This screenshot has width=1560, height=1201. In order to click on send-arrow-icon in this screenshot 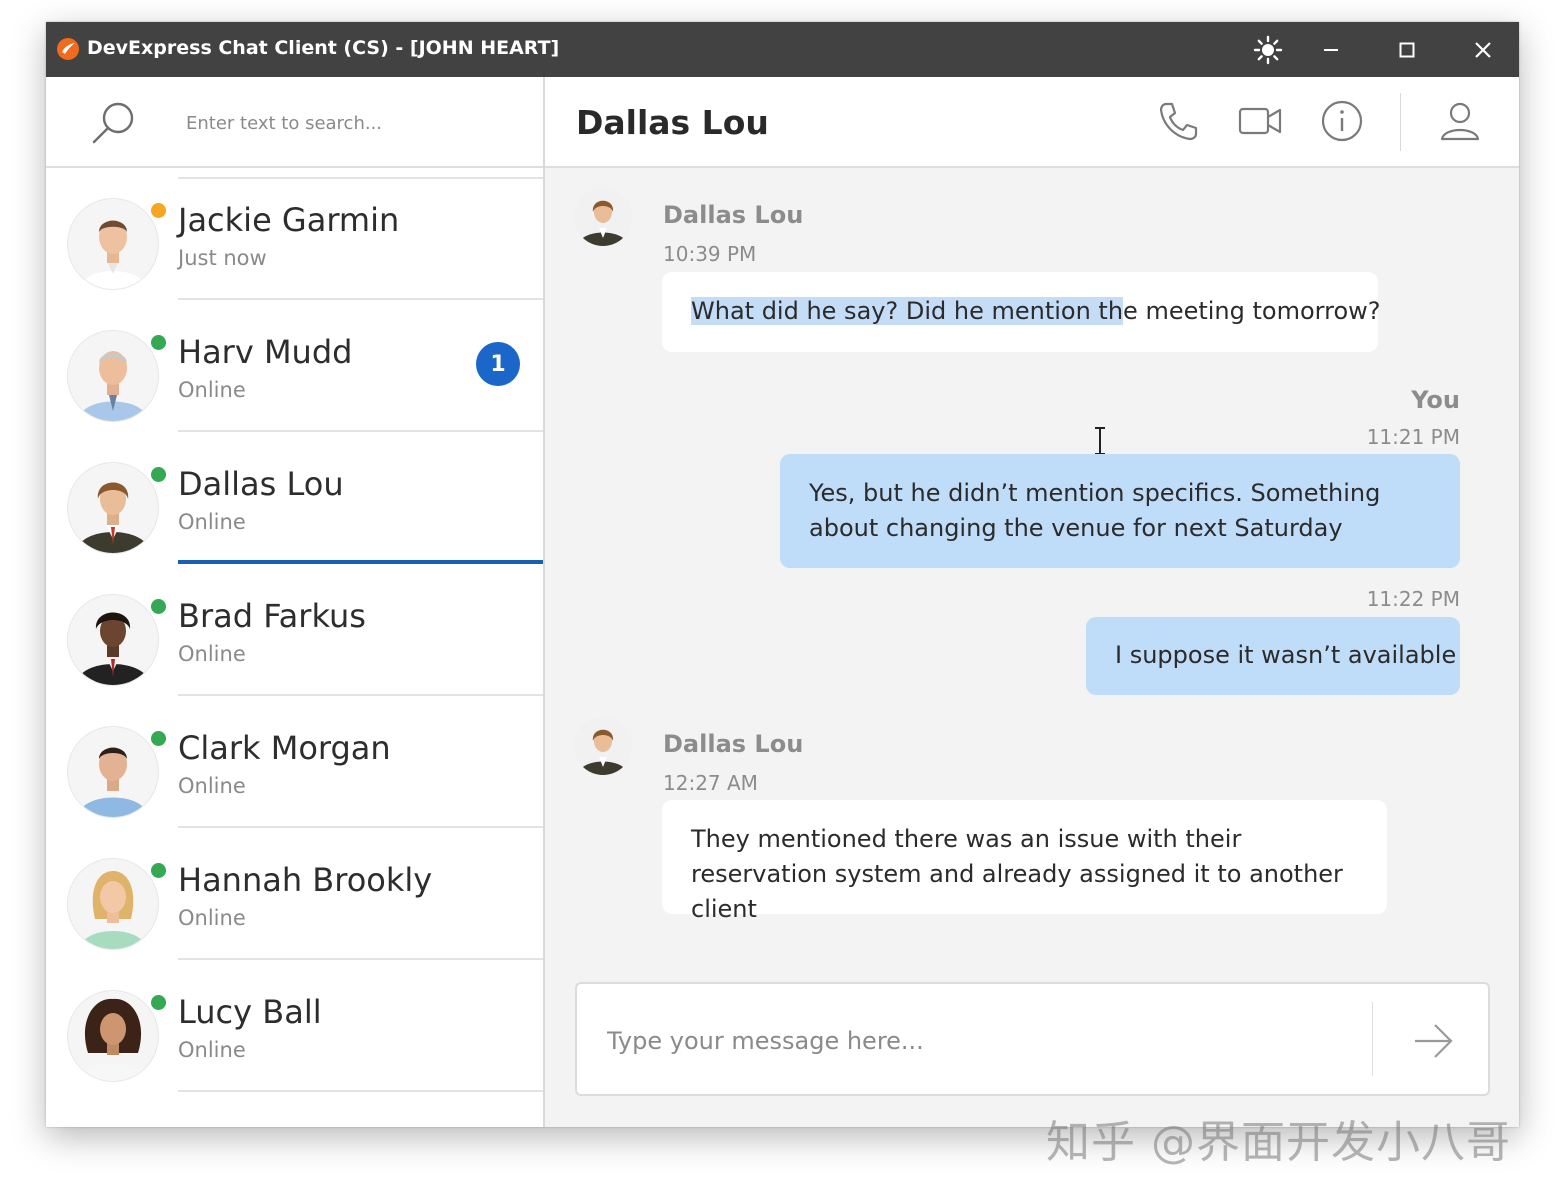, I will do `click(1434, 1041)`.